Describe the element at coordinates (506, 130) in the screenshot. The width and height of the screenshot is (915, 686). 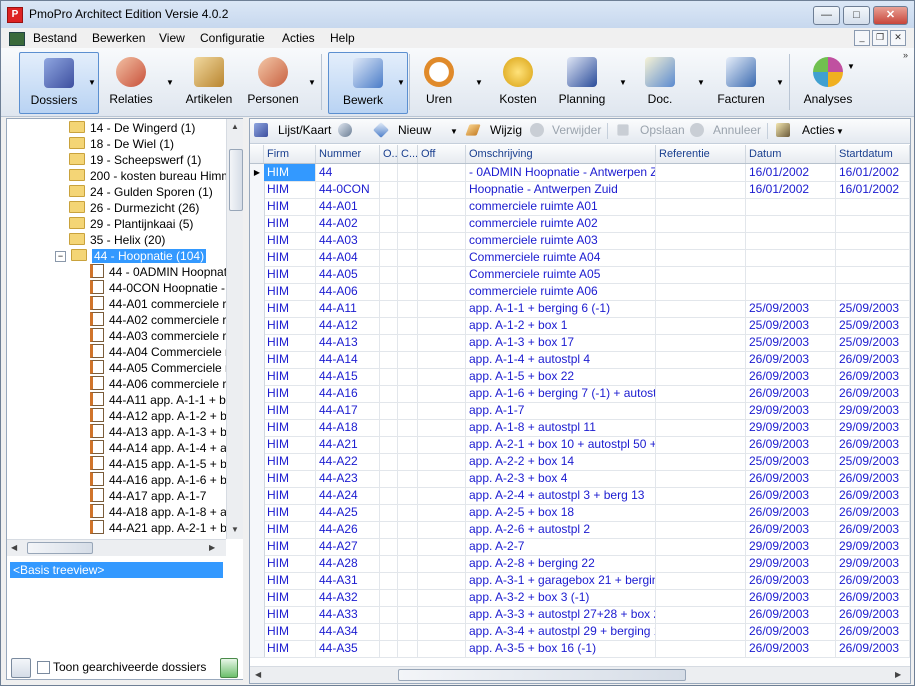
I see `wijzig-button: Wijzig` at that location.